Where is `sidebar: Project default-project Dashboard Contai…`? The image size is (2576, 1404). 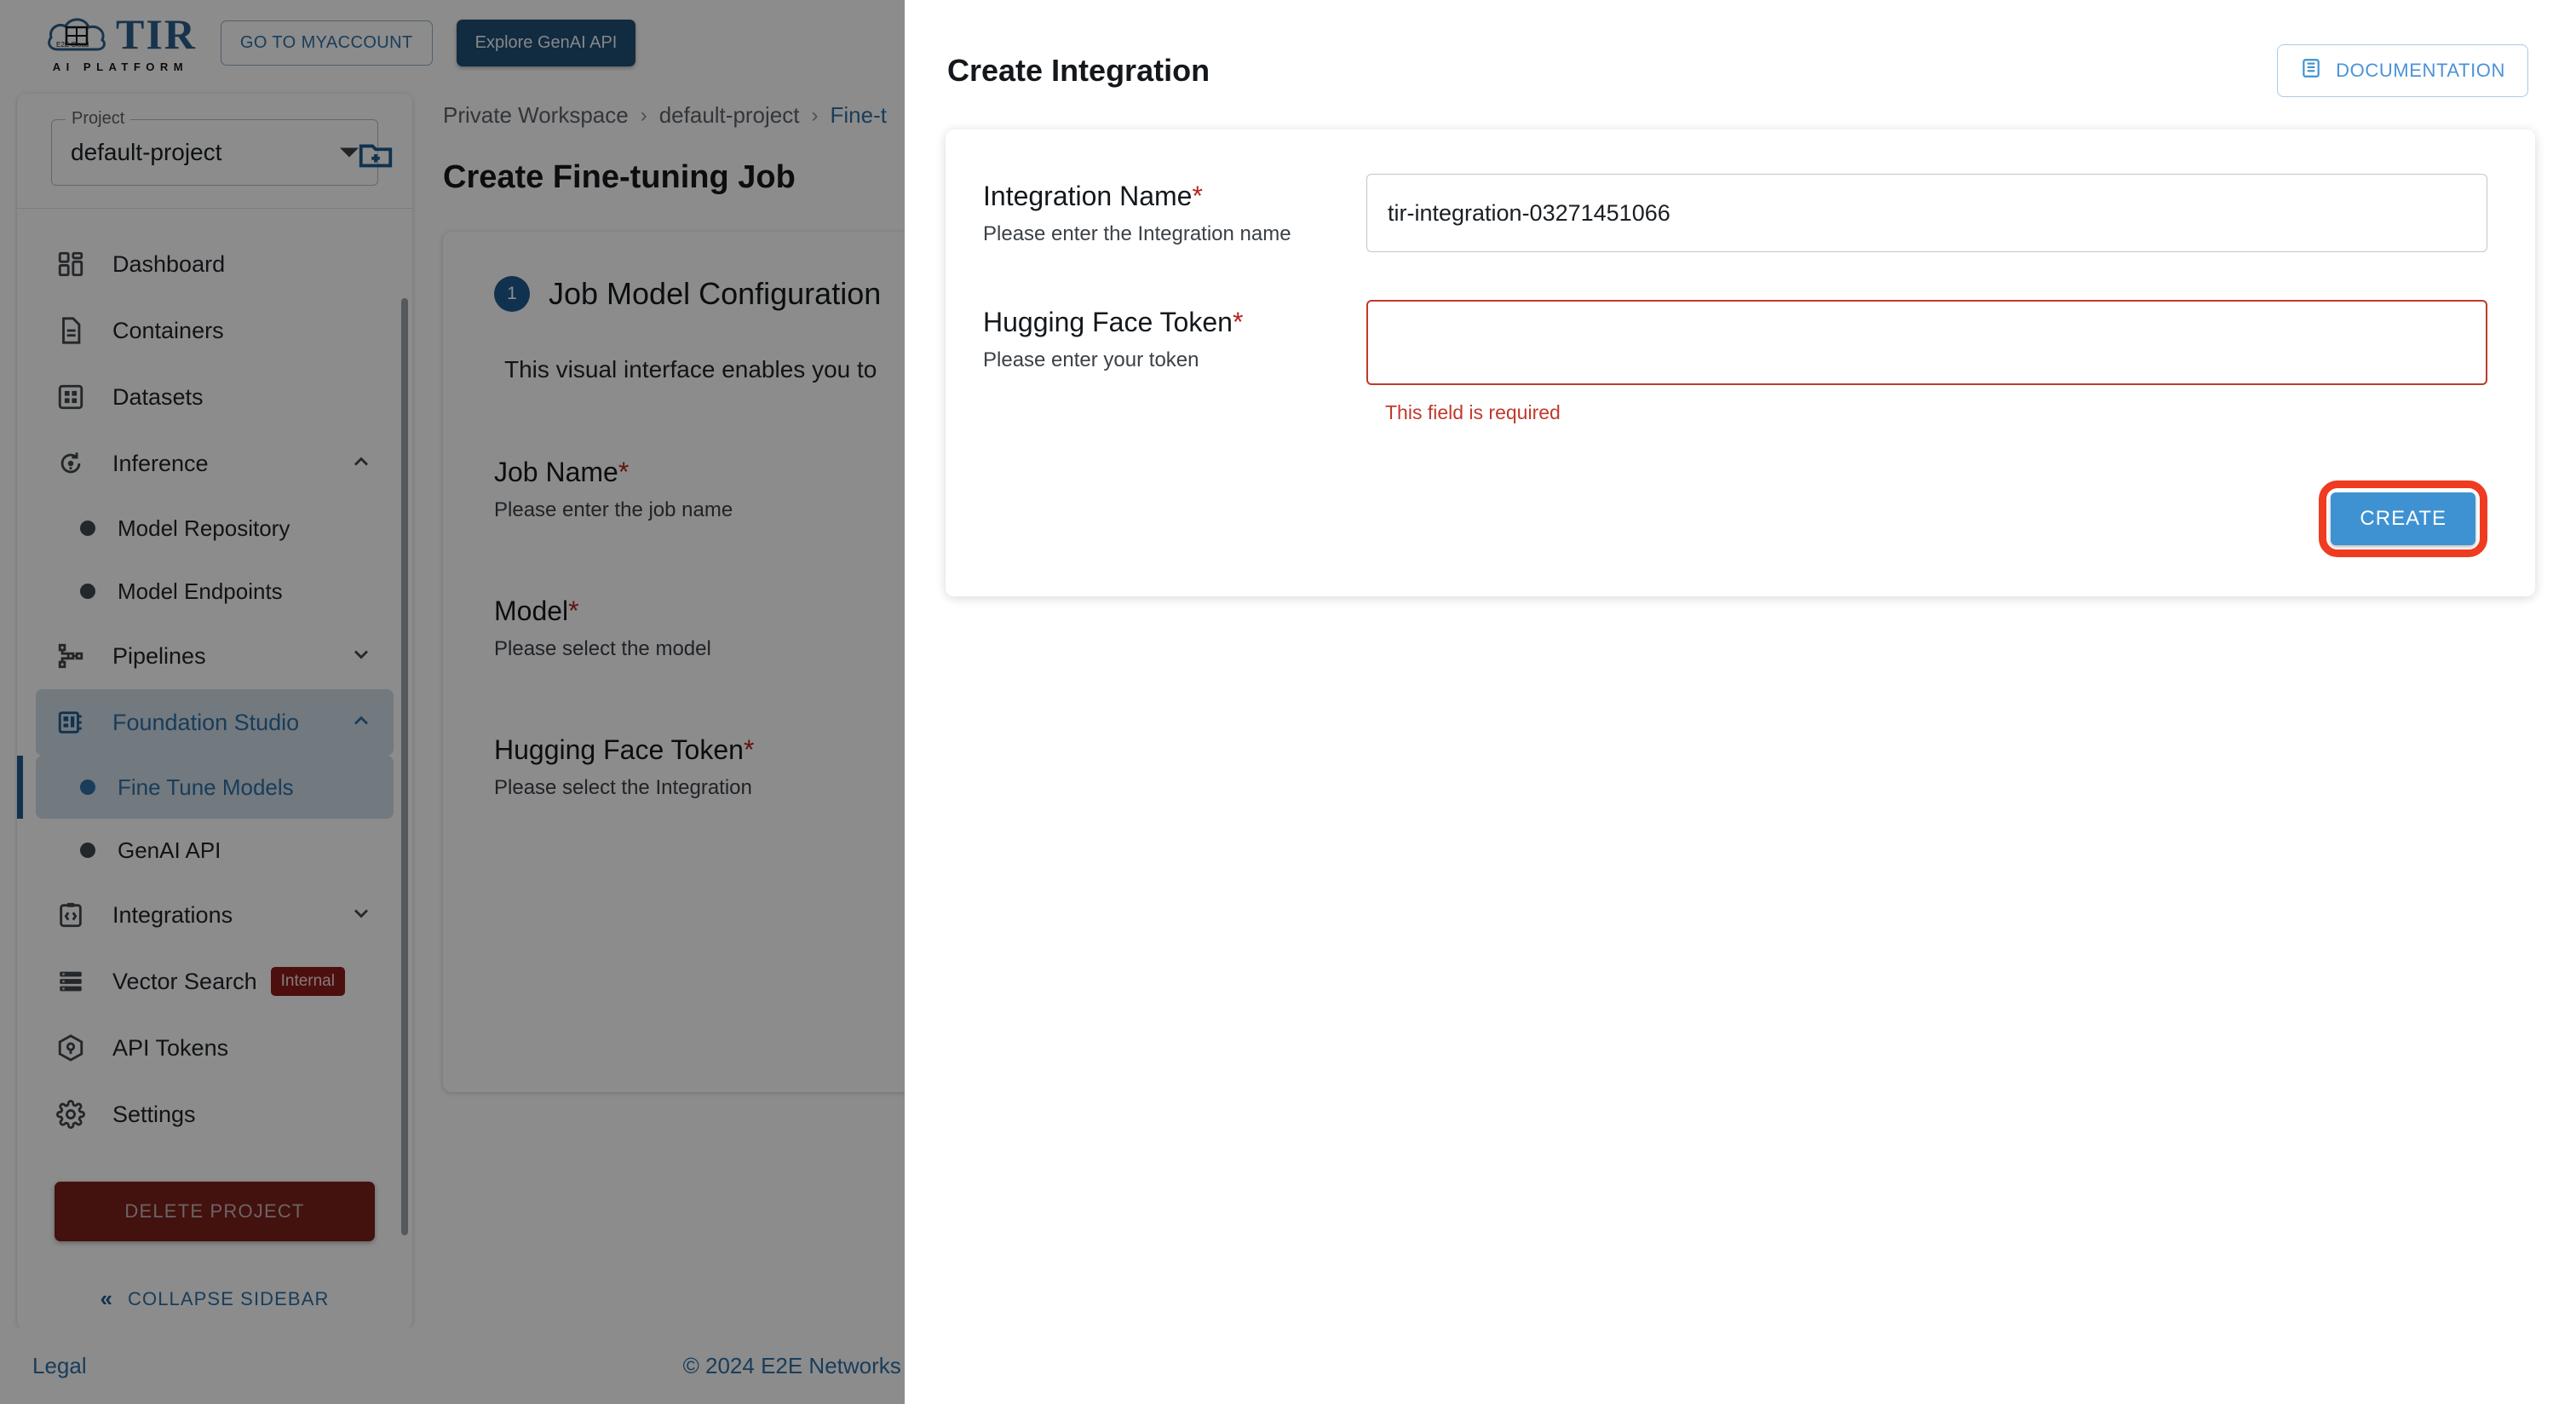
sidebar: Project default-project Dashboard Contai… is located at coordinates (214, 711).